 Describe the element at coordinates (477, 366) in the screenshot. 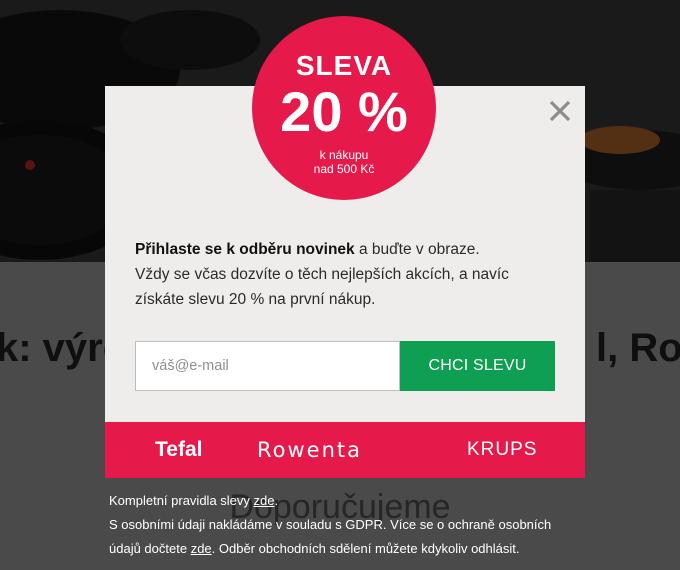

I see `subscribe-button: CHCI SLEVU` at that location.